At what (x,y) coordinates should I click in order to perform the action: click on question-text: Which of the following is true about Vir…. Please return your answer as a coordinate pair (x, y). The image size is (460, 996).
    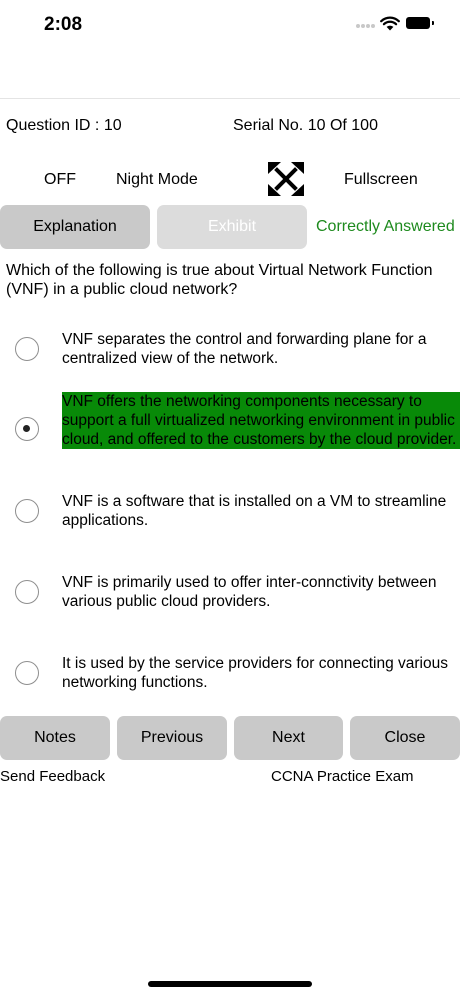
    Looking at the image, I should click on (219, 280).